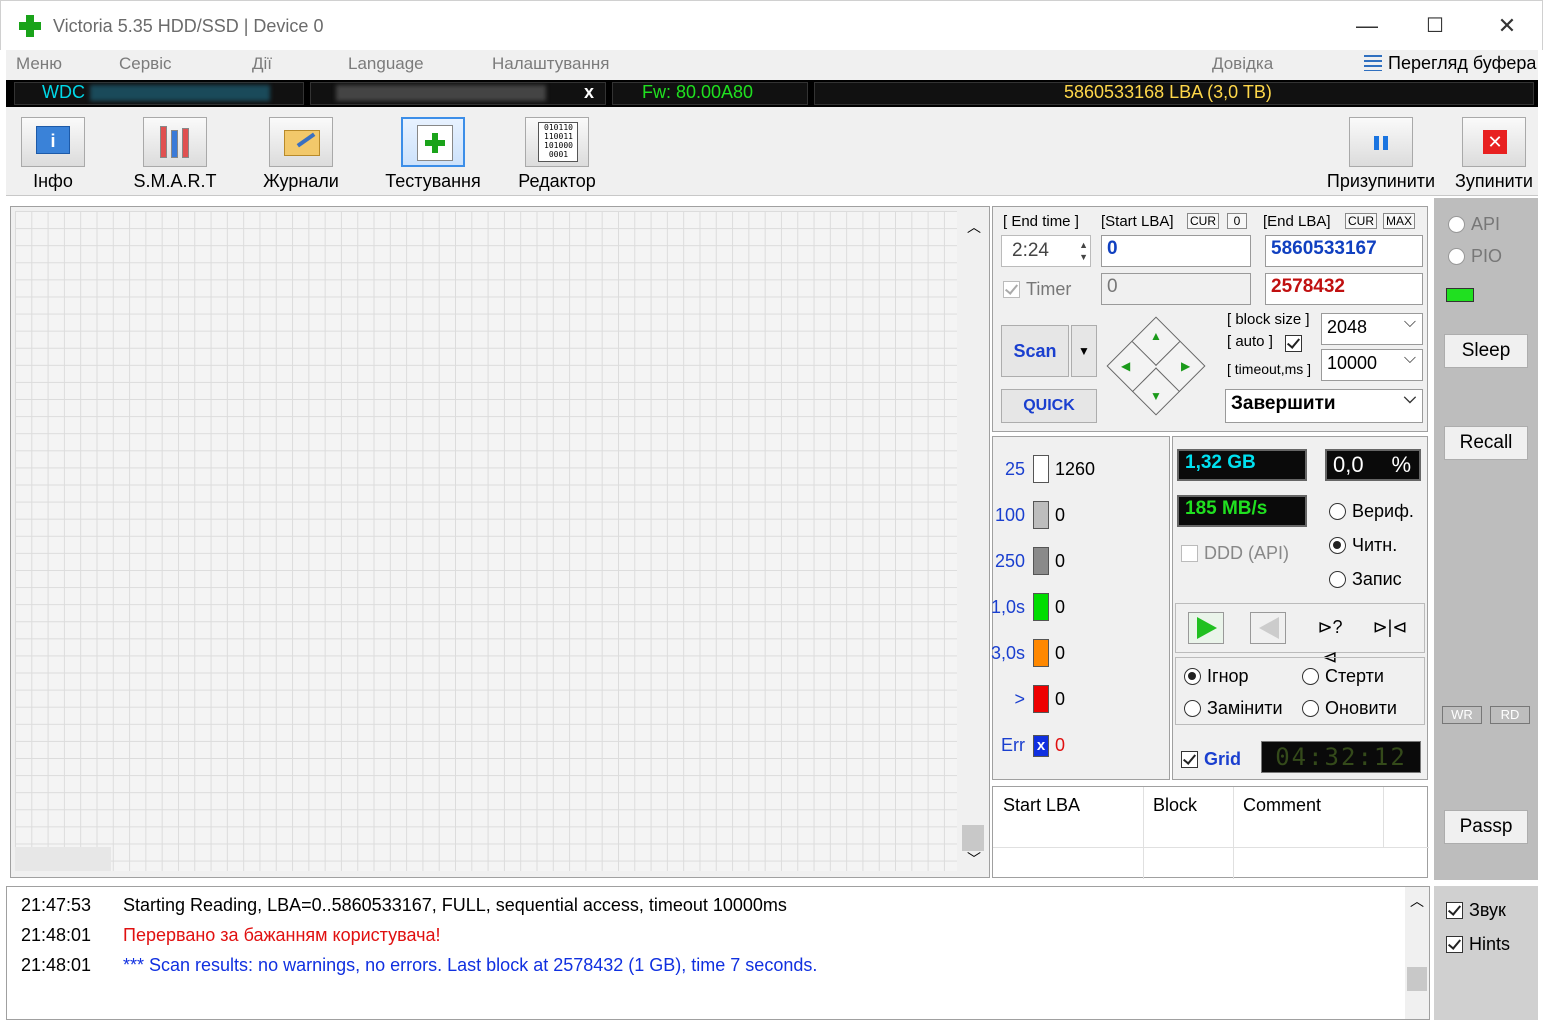 The height and width of the screenshot is (1027, 1543). Describe the element at coordinates (433, 142) in the screenshot. I see `clipboard-plus-icon` at that location.